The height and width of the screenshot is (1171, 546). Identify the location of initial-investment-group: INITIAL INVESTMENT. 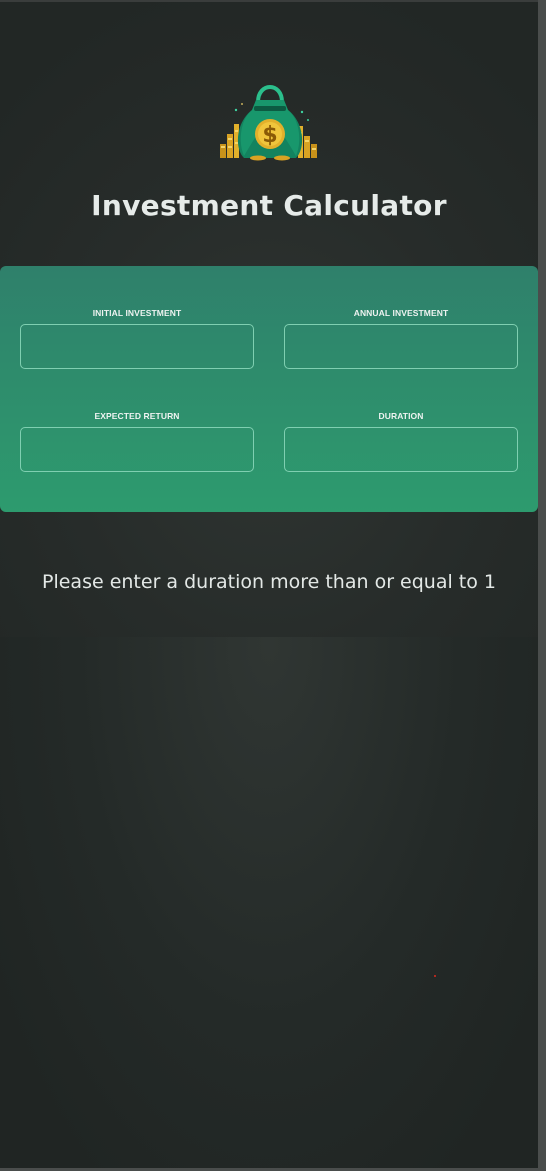
(137, 337).